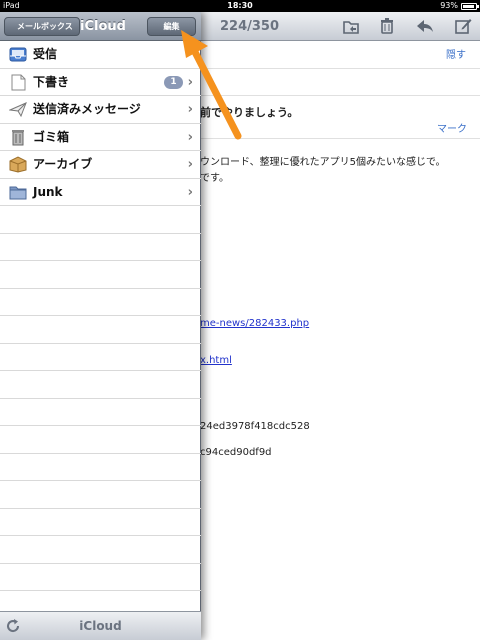  I want to click on popover-title: iCloud, so click(103, 26).